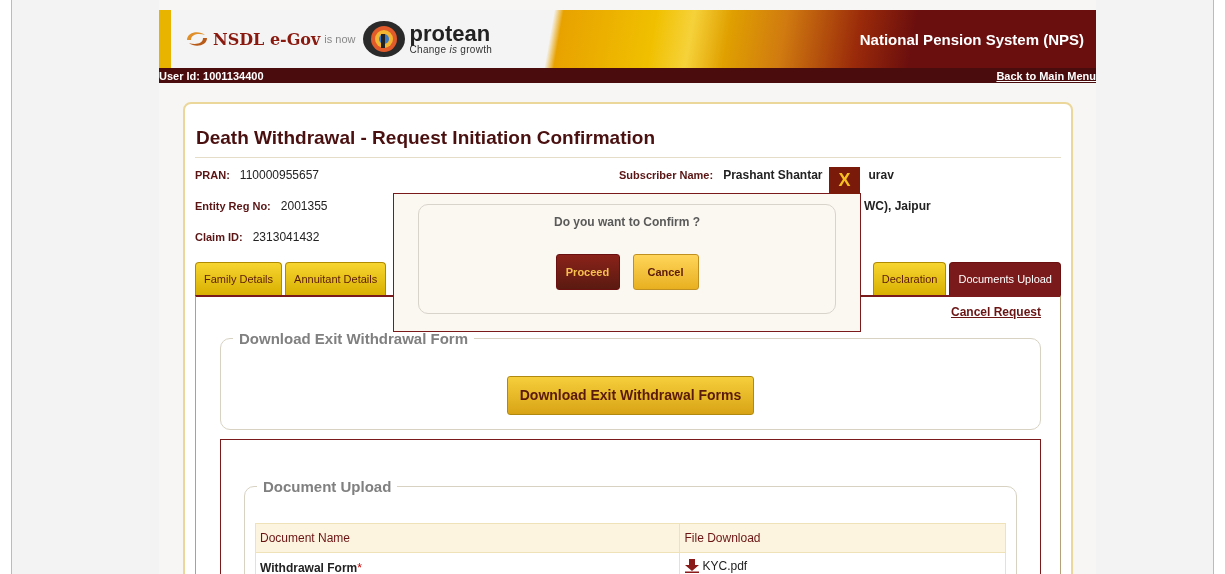 The width and height of the screenshot is (1225, 574). I want to click on table-cell: Withdrawal Form*, so click(467, 563).